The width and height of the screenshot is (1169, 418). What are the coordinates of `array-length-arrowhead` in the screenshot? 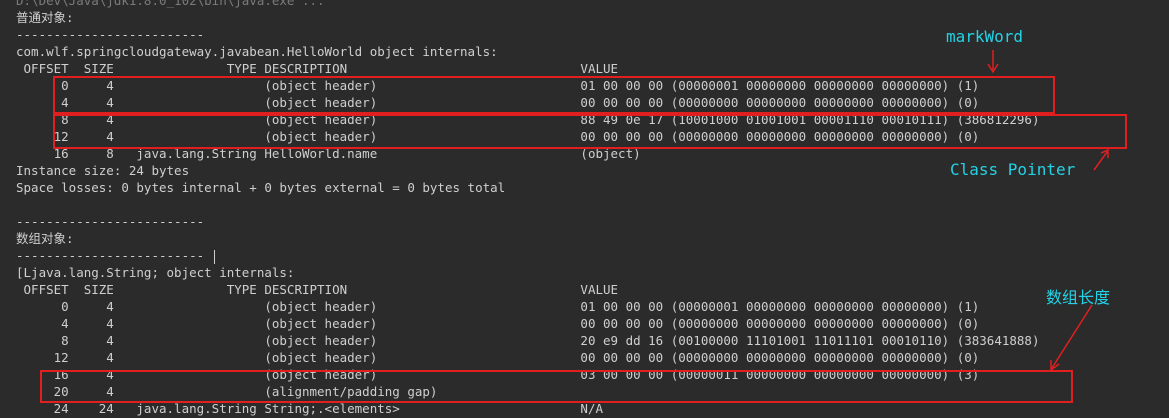 It's located at (1055, 366).